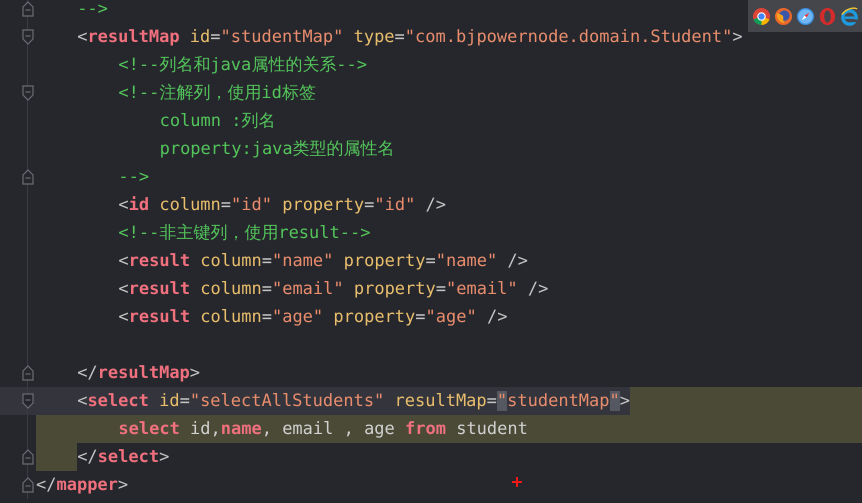  What do you see at coordinates (242, 65) in the screenshot?
I see `code-line: <!--列名和java属性的关系-->` at bounding box center [242, 65].